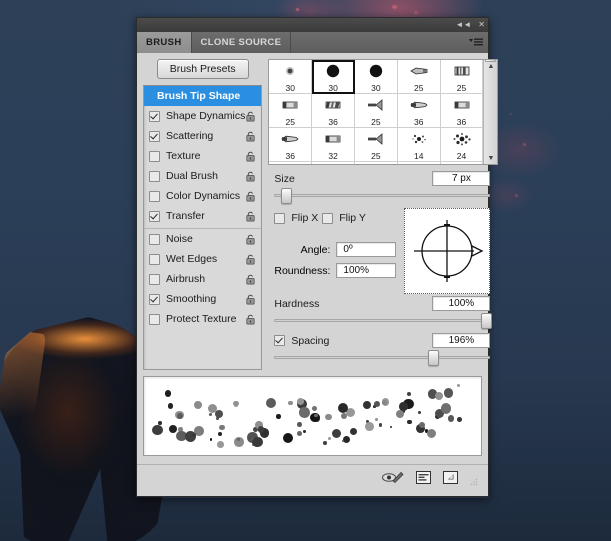 The image size is (611, 541). Describe the element at coordinates (312, 416) in the screenshot. I see `brush-stroke-preview` at that location.